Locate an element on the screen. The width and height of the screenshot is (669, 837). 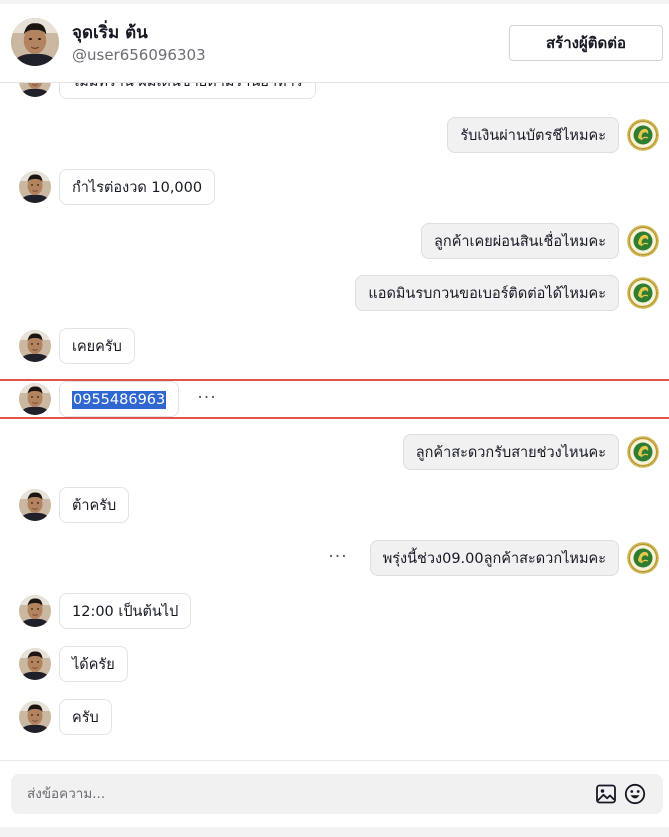
message-row: 0955486963 ··· is located at coordinates (334, 399).